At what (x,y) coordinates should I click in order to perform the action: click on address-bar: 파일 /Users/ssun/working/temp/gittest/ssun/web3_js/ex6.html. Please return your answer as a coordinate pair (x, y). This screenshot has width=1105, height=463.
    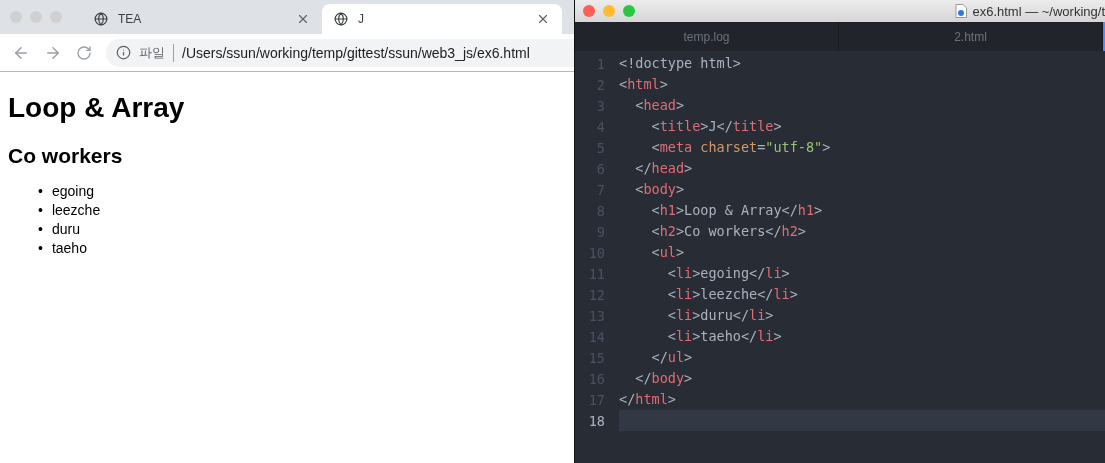
    Looking at the image, I should click on (340, 52).